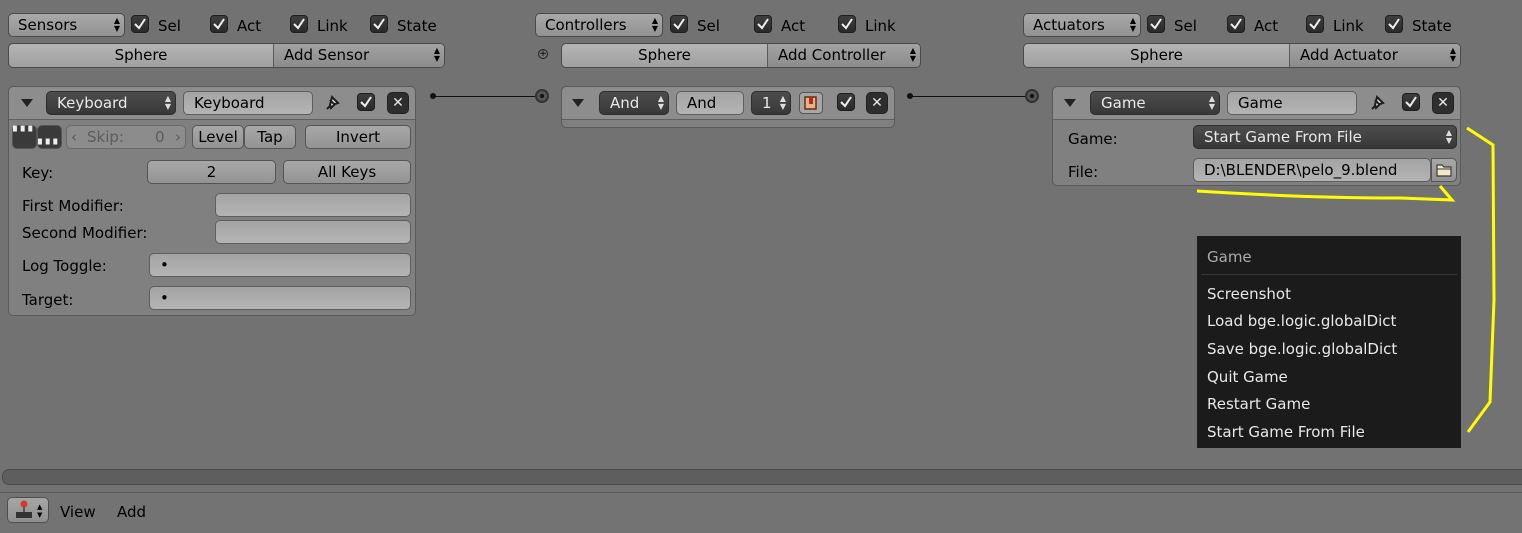 The width and height of the screenshot is (1522, 533). Describe the element at coordinates (761, 512) in the screenshot. I see `editor-footer: ▲ ▼ View Add` at that location.